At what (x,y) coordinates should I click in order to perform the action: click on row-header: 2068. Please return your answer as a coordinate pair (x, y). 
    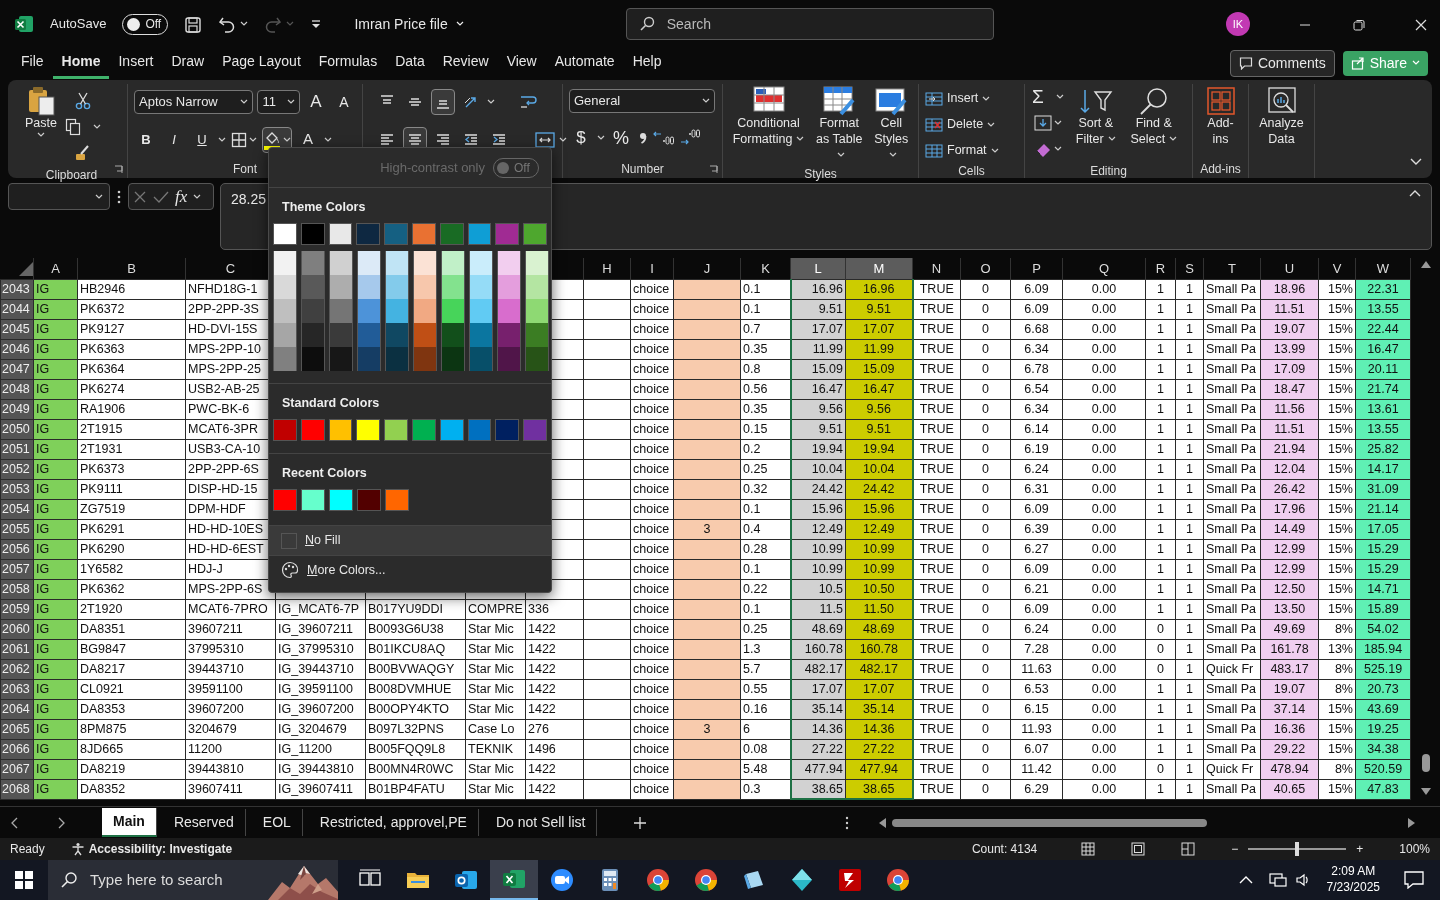
    Looking at the image, I should click on (17, 789).